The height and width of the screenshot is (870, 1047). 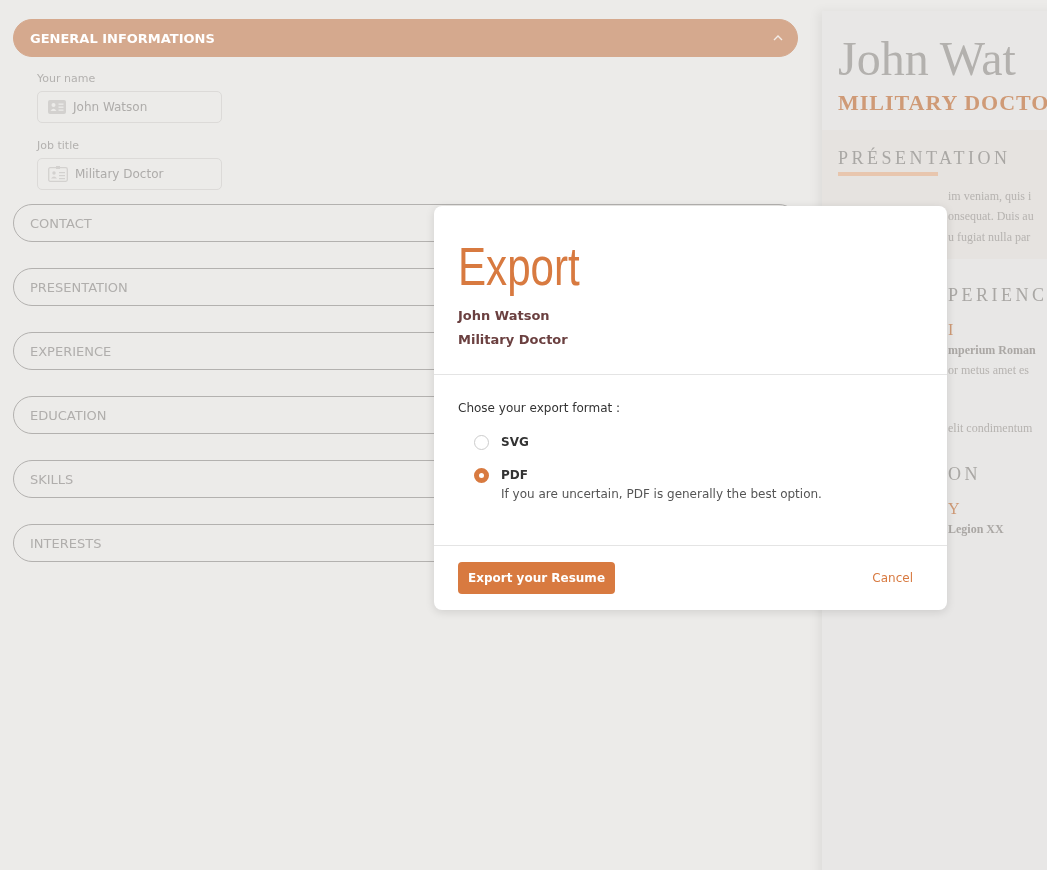 I want to click on option-label: PDF, so click(x=515, y=475).